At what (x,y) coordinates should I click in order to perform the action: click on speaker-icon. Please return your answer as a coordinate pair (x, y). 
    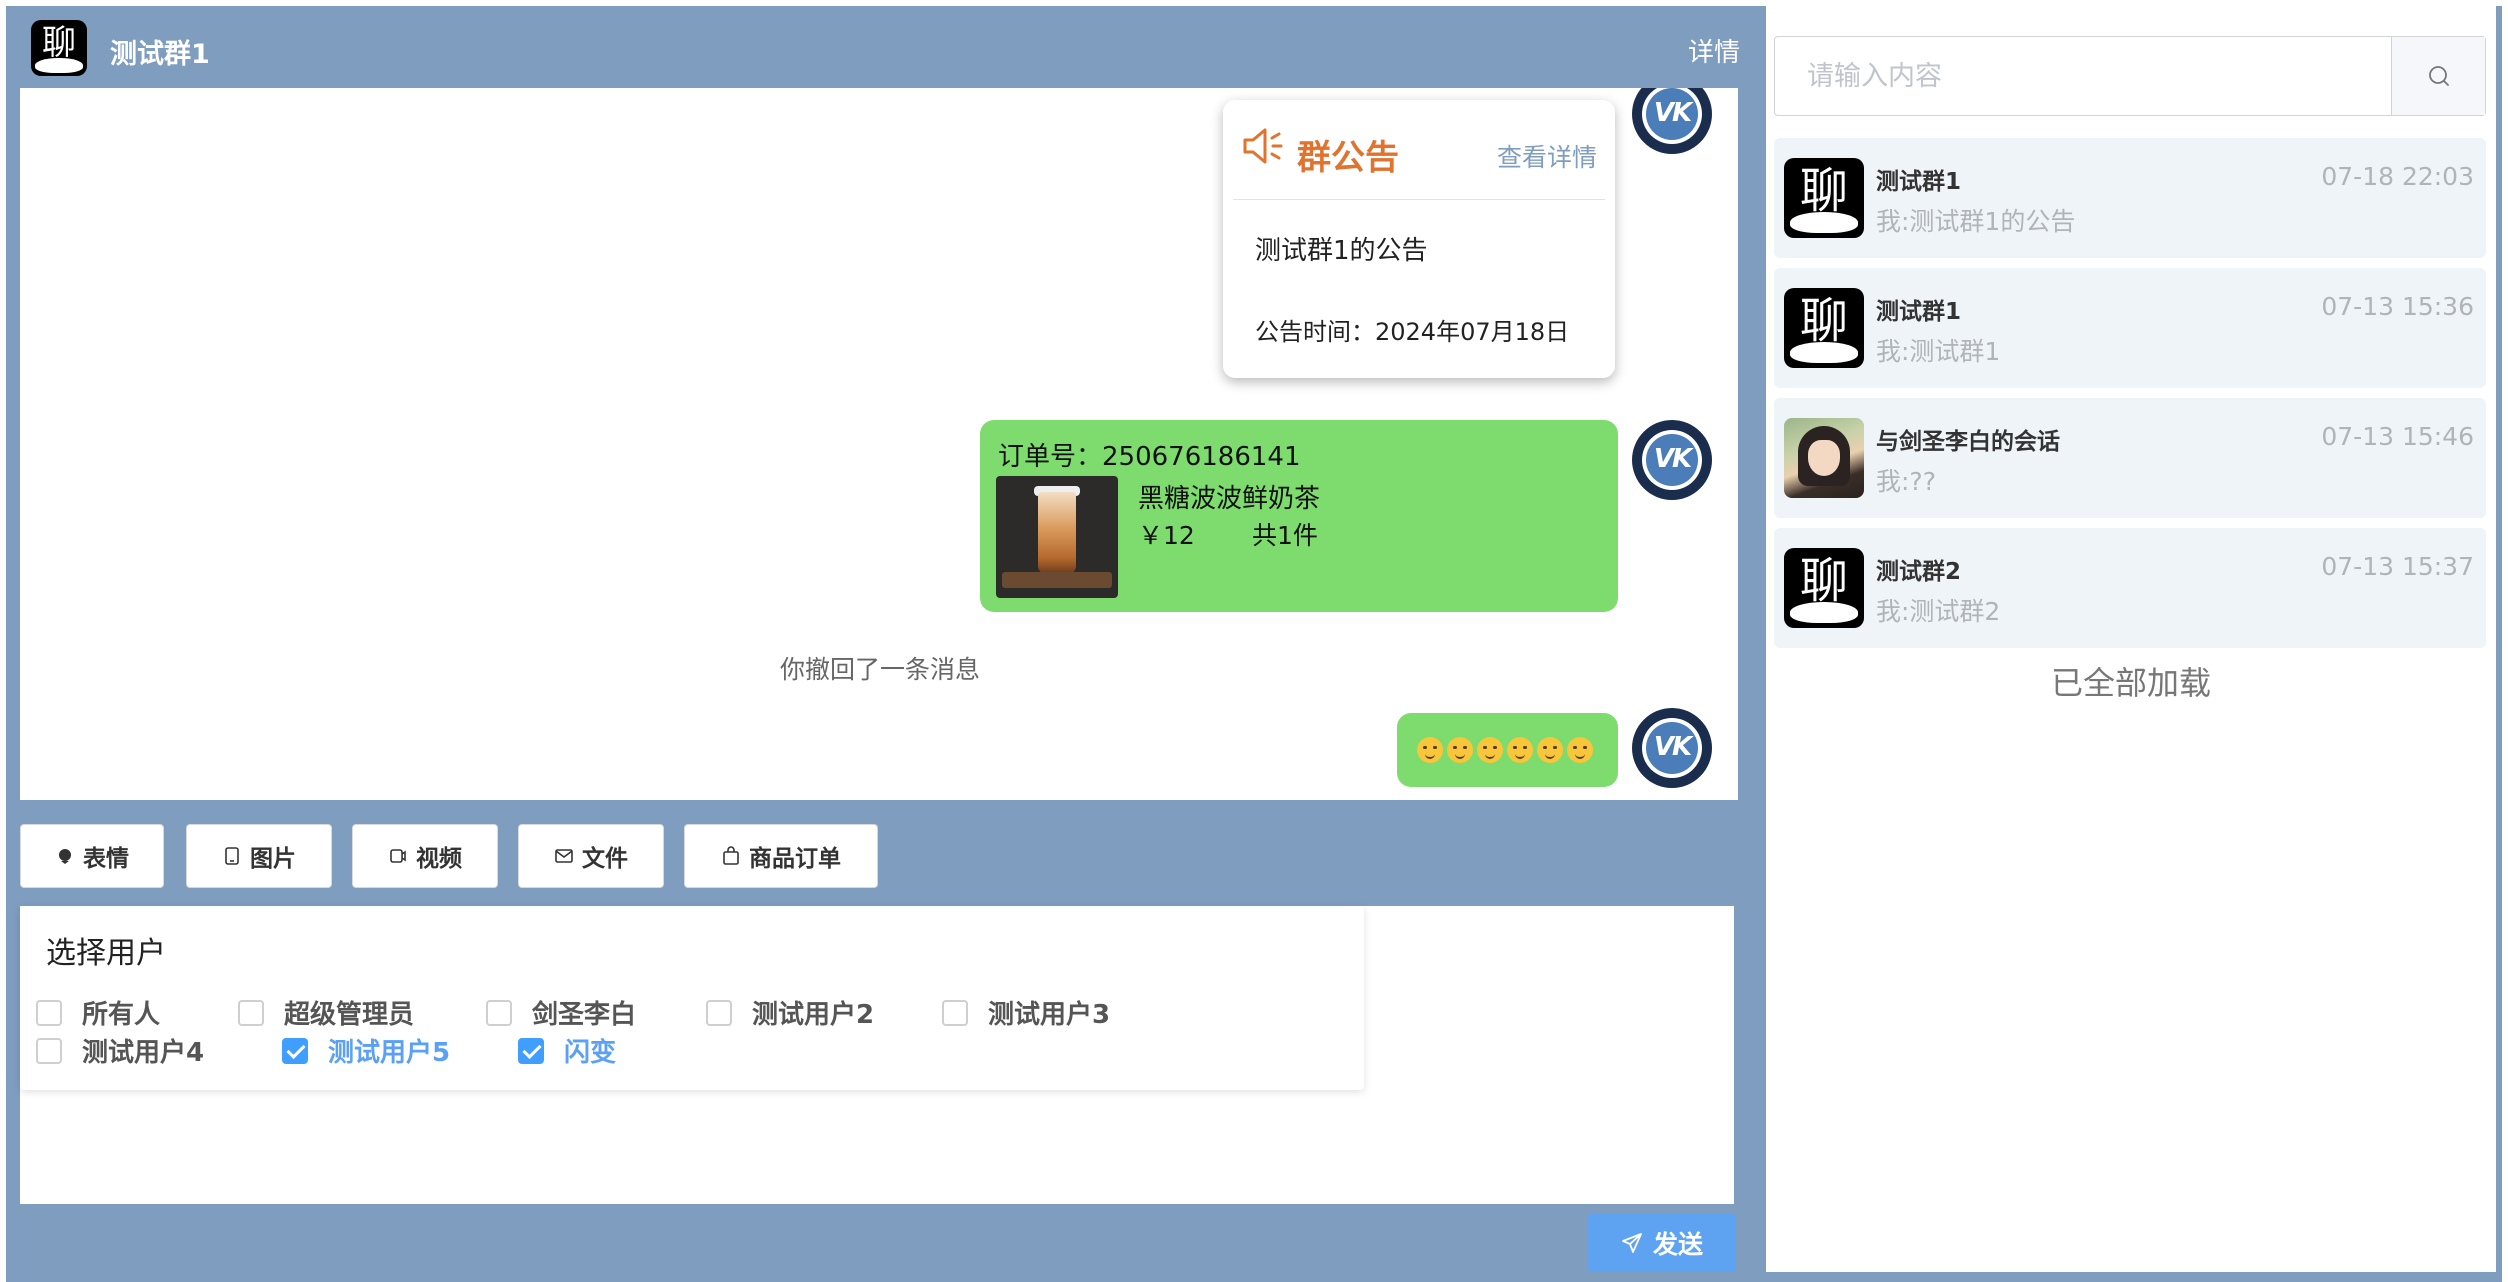
    Looking at the image, I should click on (1263, 146).